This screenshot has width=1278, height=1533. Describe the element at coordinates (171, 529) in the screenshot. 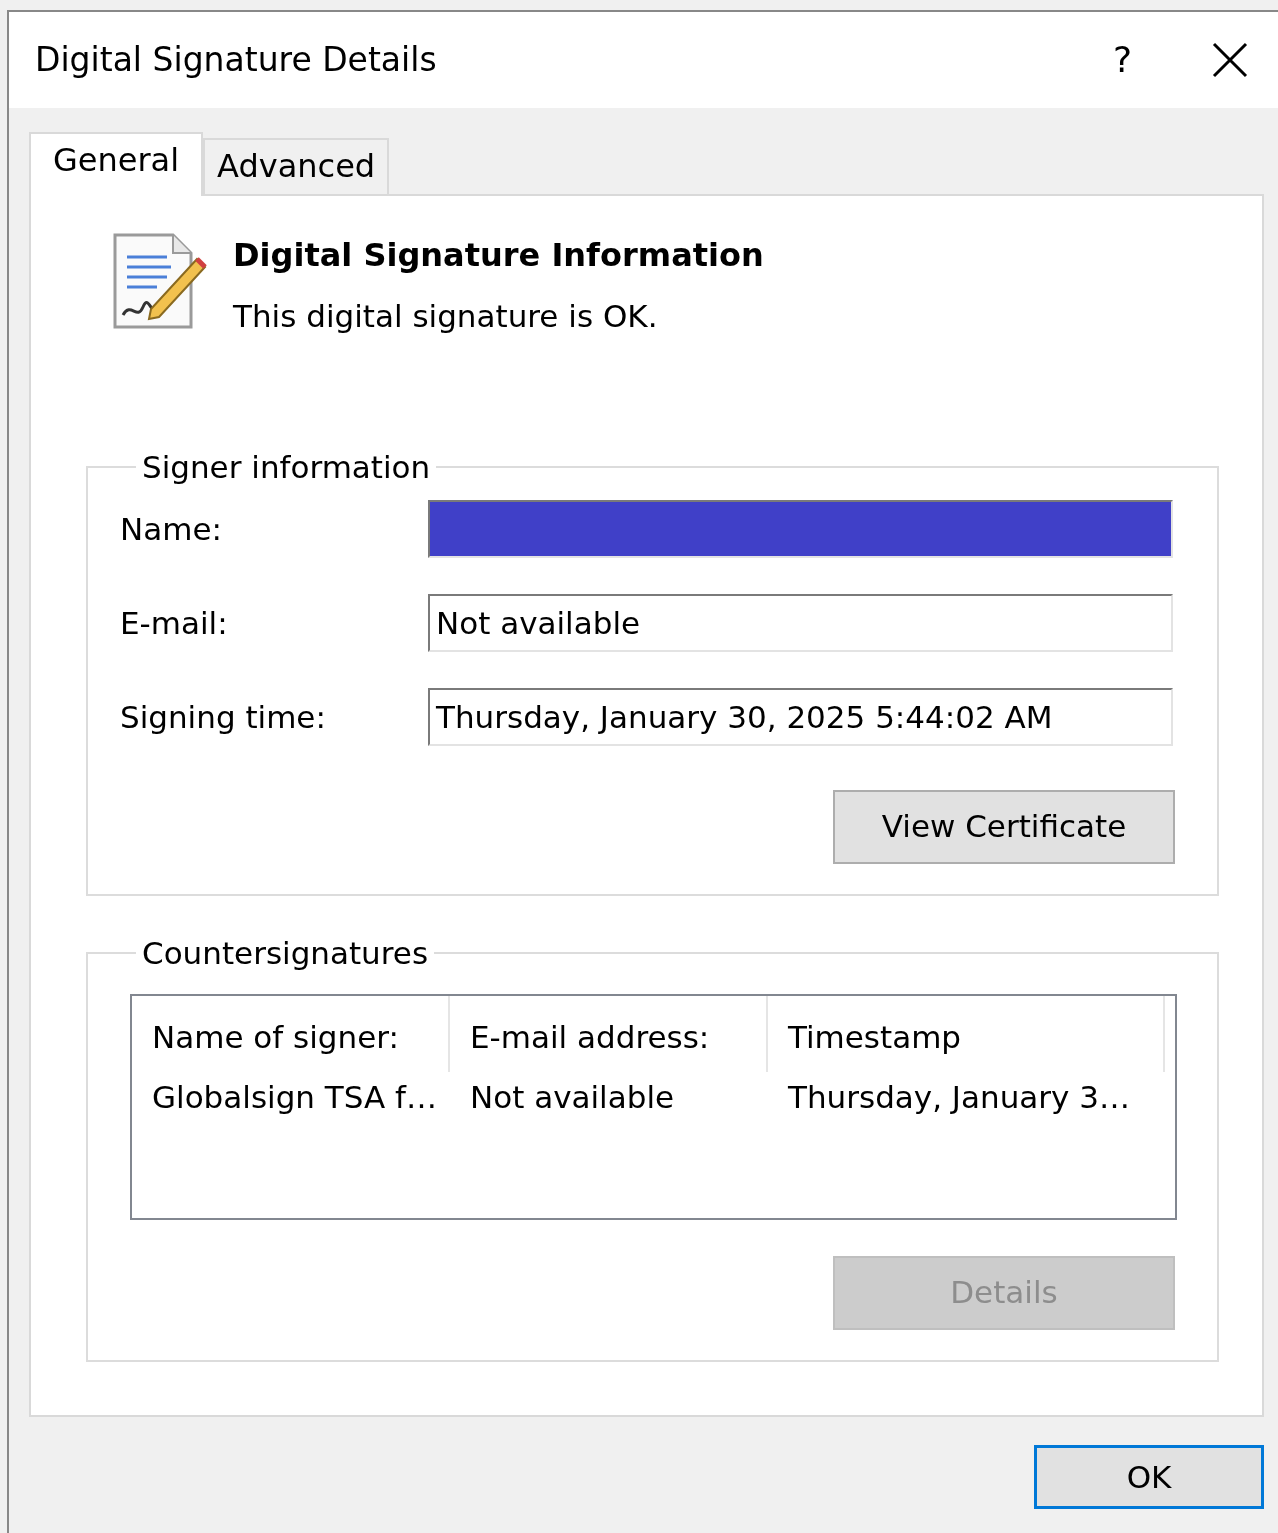

I see `field-label: Name:` at that location.